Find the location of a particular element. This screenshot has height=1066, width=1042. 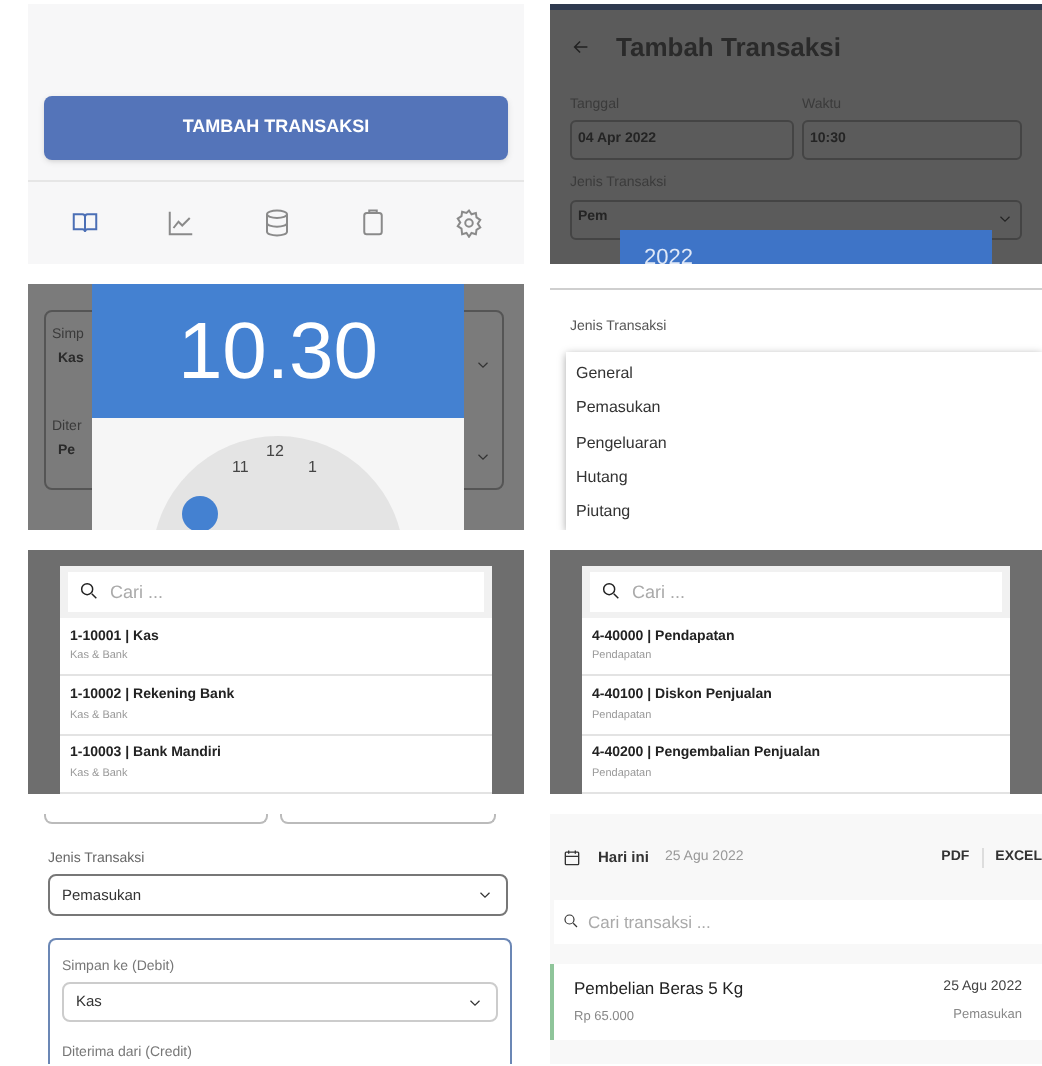

add-transaction-button: TAMBAH TRANSAKSI is located at coordinates (276, 128).